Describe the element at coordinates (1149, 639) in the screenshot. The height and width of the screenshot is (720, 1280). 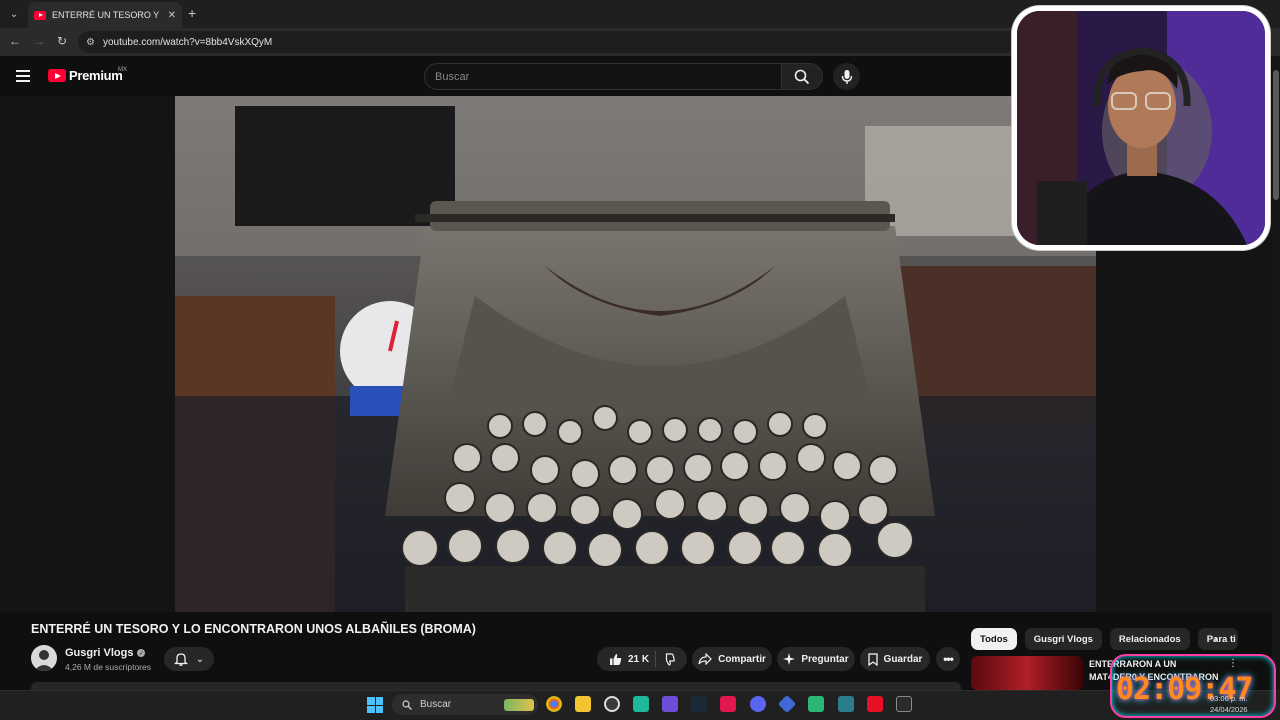
I see `chip-related: Relacionados` at that location.